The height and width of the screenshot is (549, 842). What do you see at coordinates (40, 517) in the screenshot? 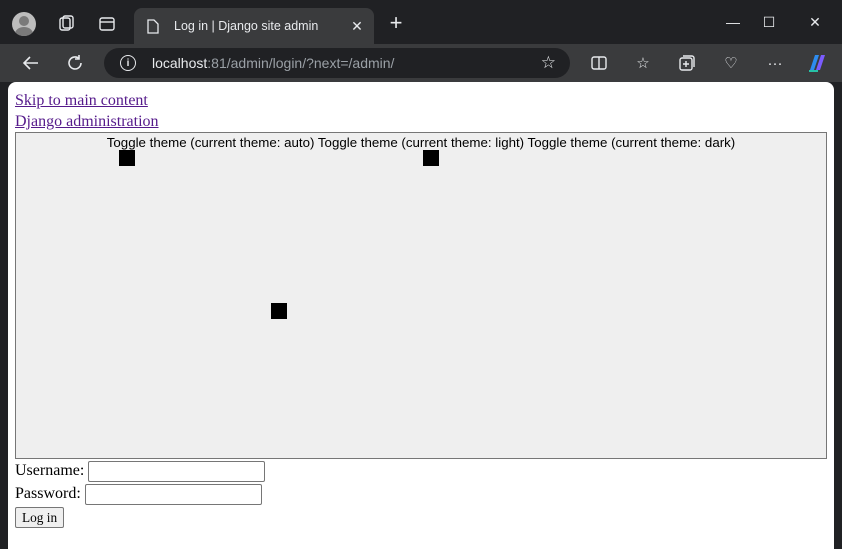
I see `login-button: Log in` at bounding box center [40, 517].